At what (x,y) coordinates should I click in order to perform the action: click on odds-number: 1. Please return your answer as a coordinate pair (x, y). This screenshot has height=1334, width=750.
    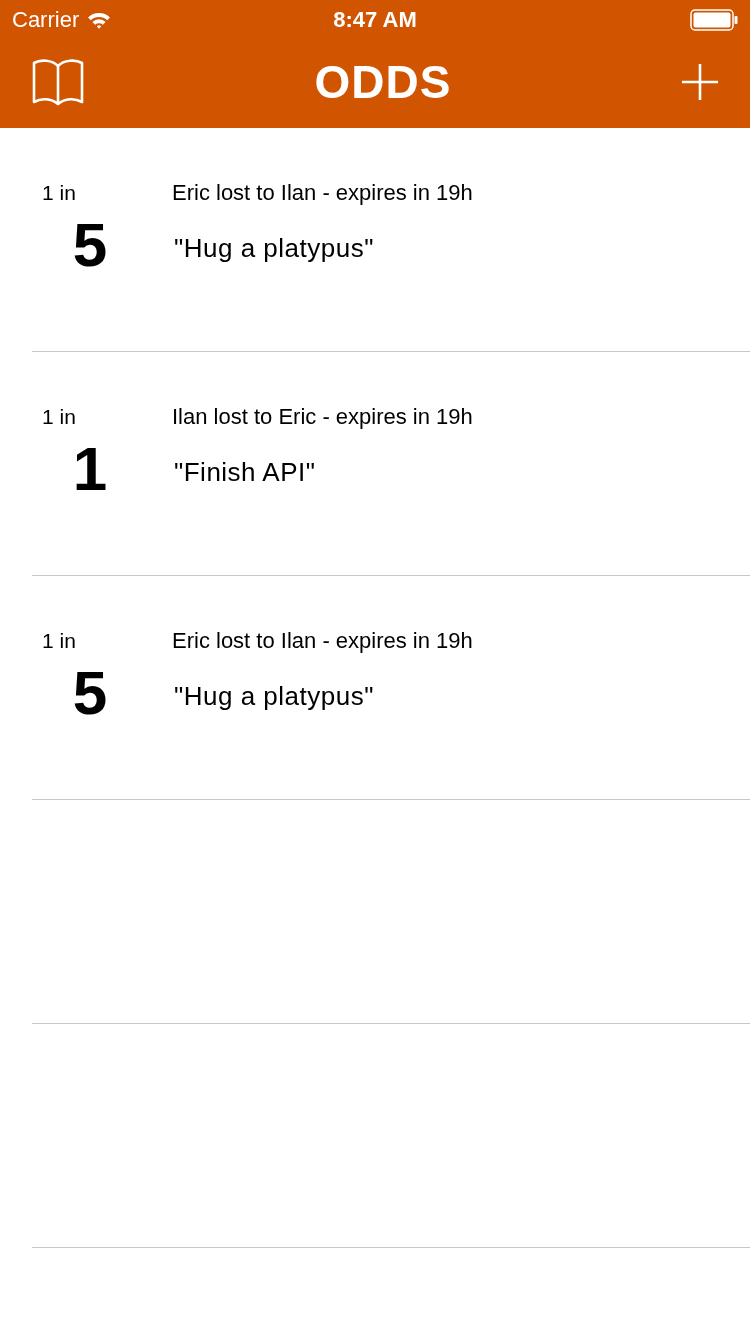
    Looking at the image, I should click on (90, 469).